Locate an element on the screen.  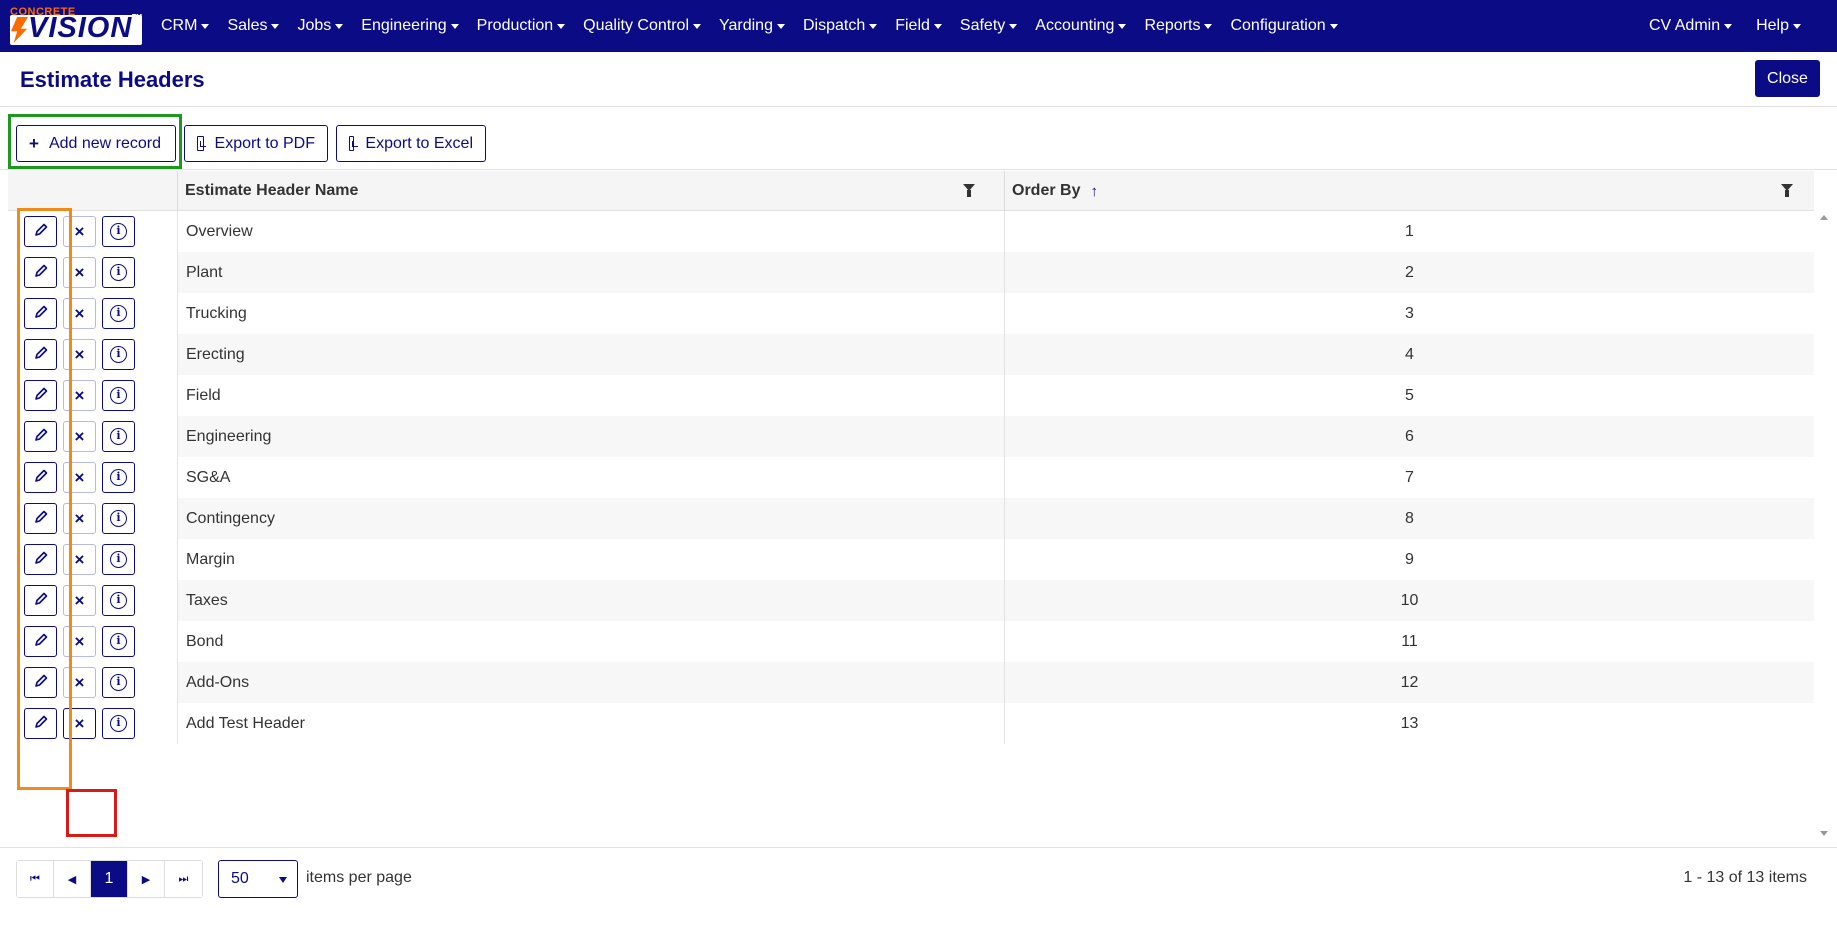
nav-menu-accounting: Accounting is located at coordinates (1080, 26).